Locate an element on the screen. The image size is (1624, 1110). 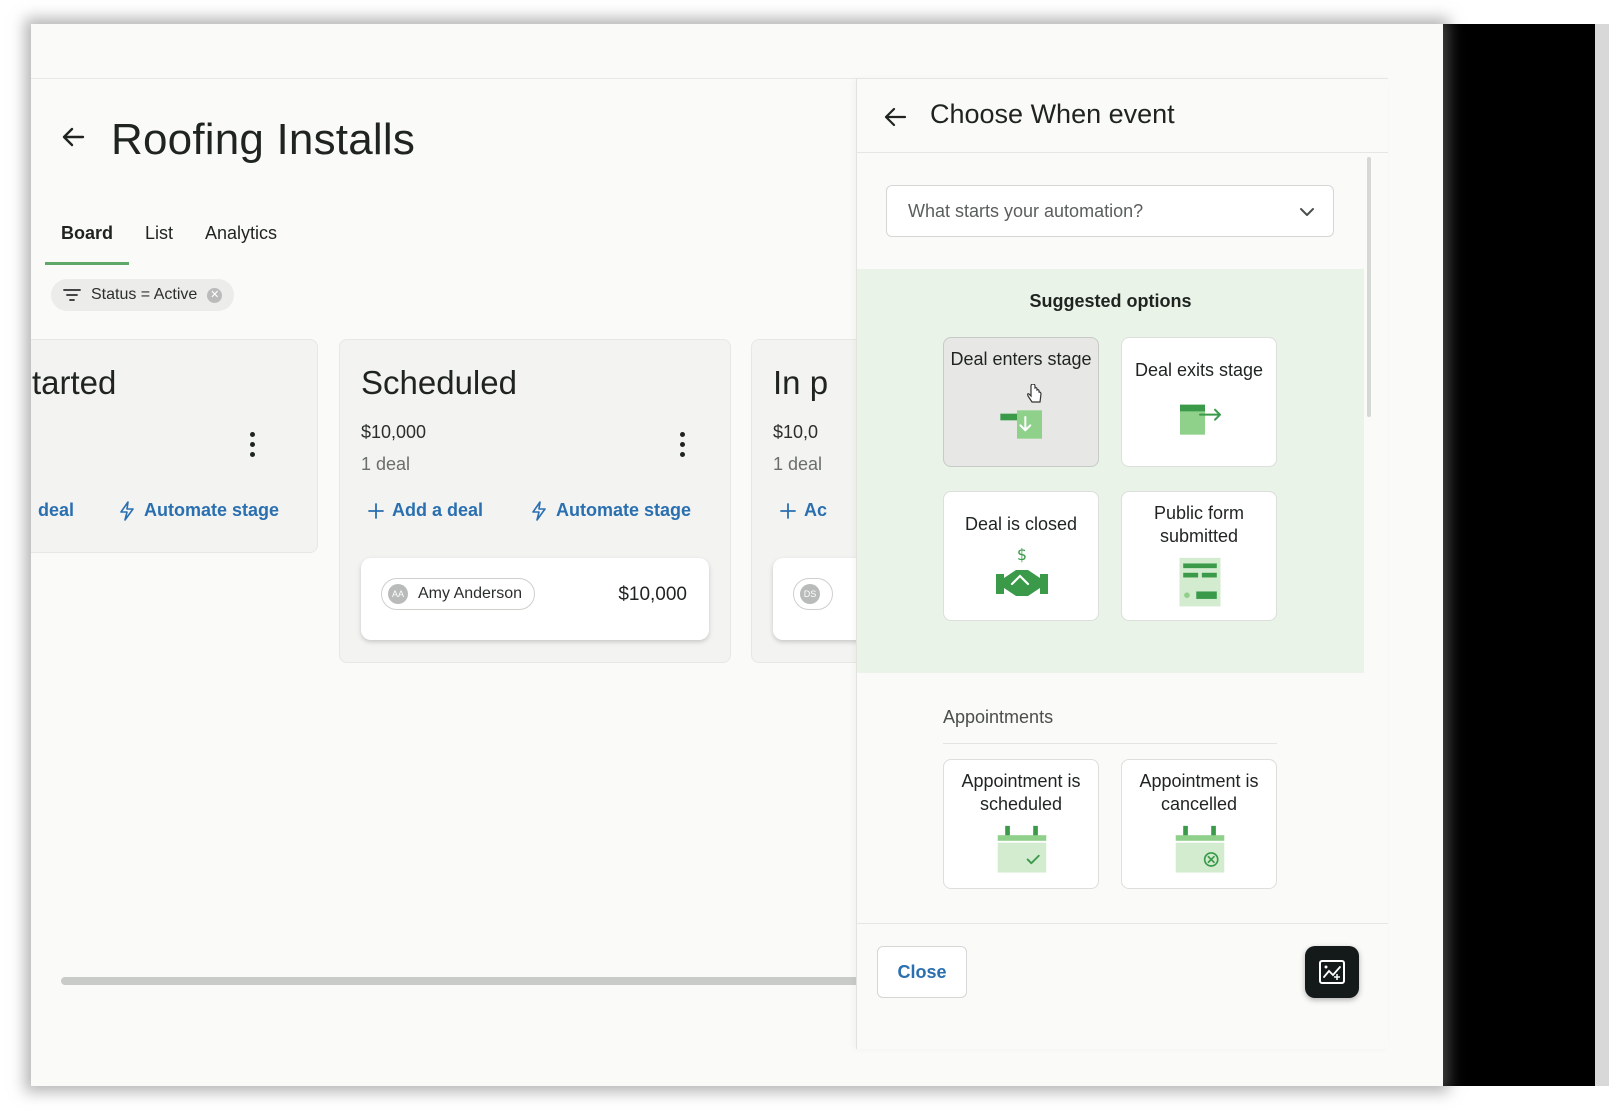
event-select-placeholder: What starts your automation? is located at coordinates (1026, 211).